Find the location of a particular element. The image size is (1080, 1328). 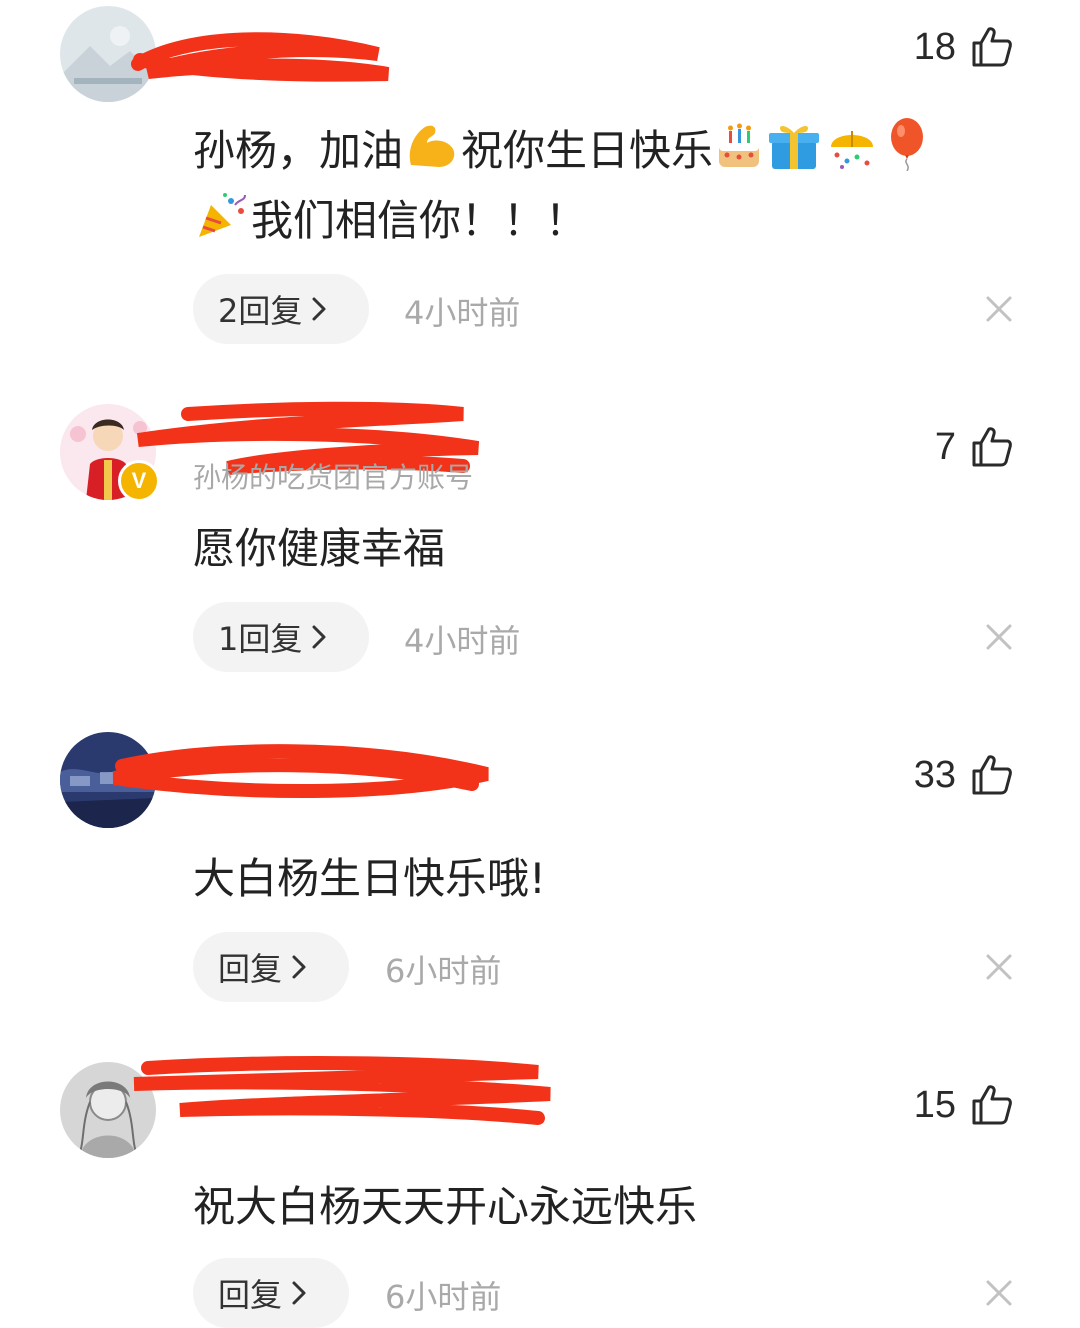

reply-label: 2回复 is located at coordinates (260, 311).